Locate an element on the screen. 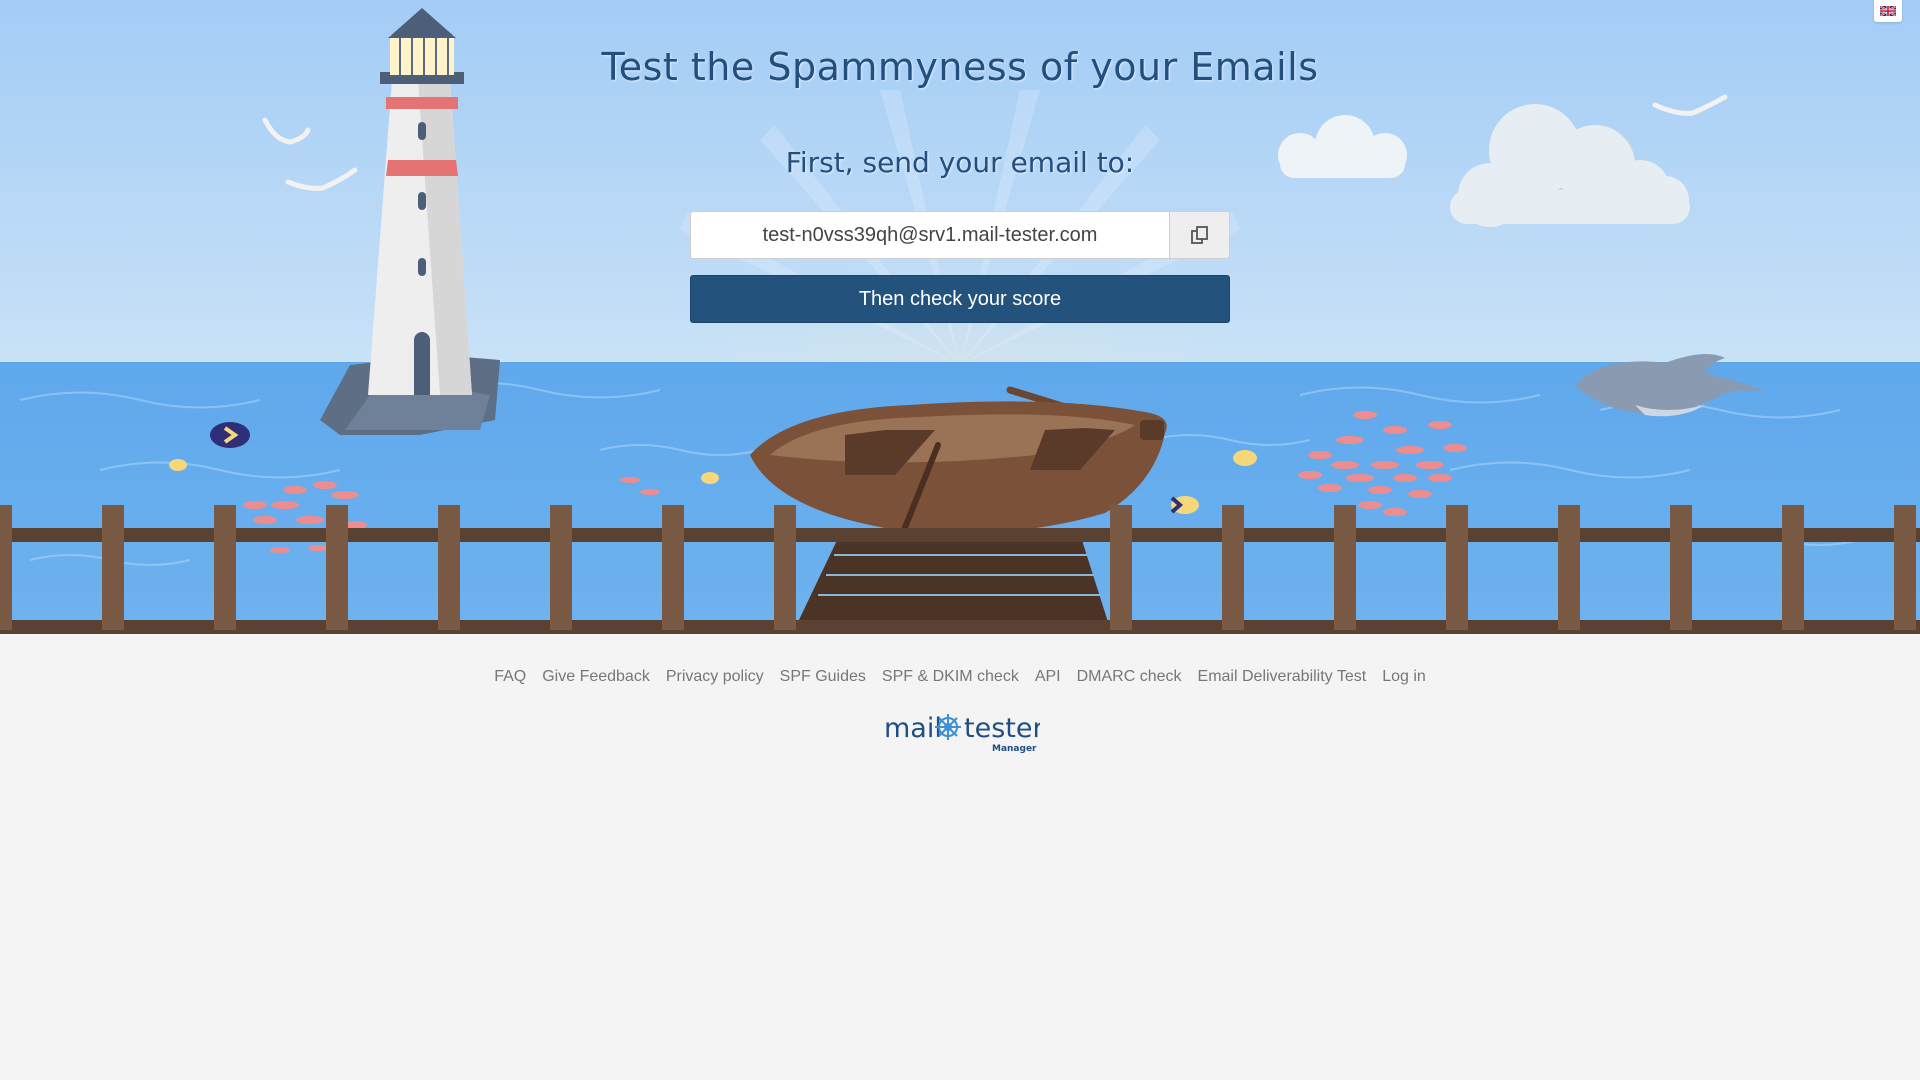  footer-link-api: API is located at coordinates (1048, 677).